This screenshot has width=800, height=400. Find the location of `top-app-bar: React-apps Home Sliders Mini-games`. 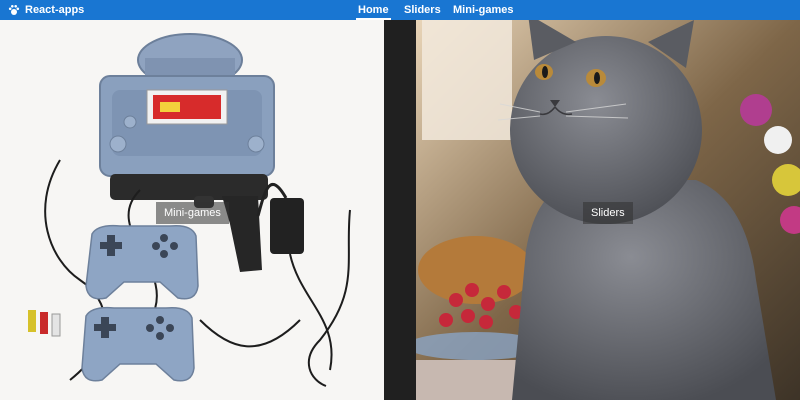

top-app-bar: React-apps Home Sliders Mini-games is located at coordinates (400, 10).